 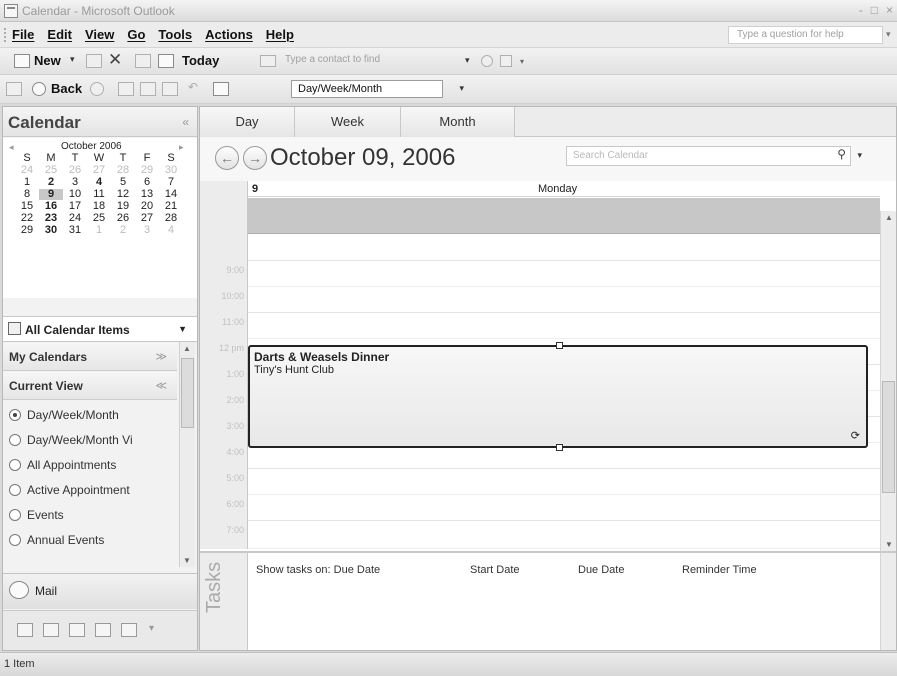 I want to click on previous-day-arrow-icon: ←, so click(x=227, y=158).